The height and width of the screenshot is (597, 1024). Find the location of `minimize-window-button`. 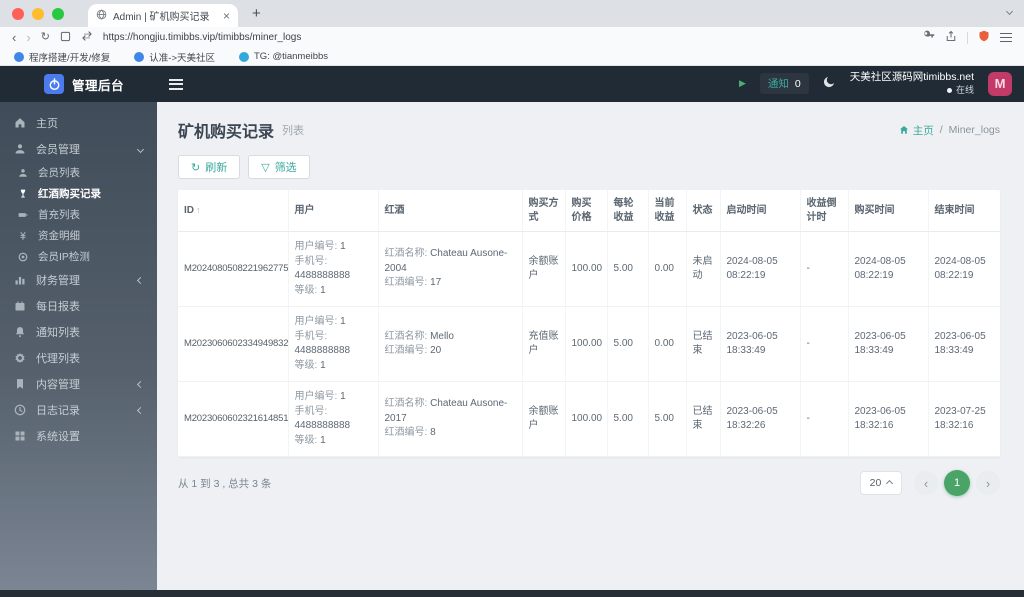

minimize-window-button is located at coordinates (38, 13).